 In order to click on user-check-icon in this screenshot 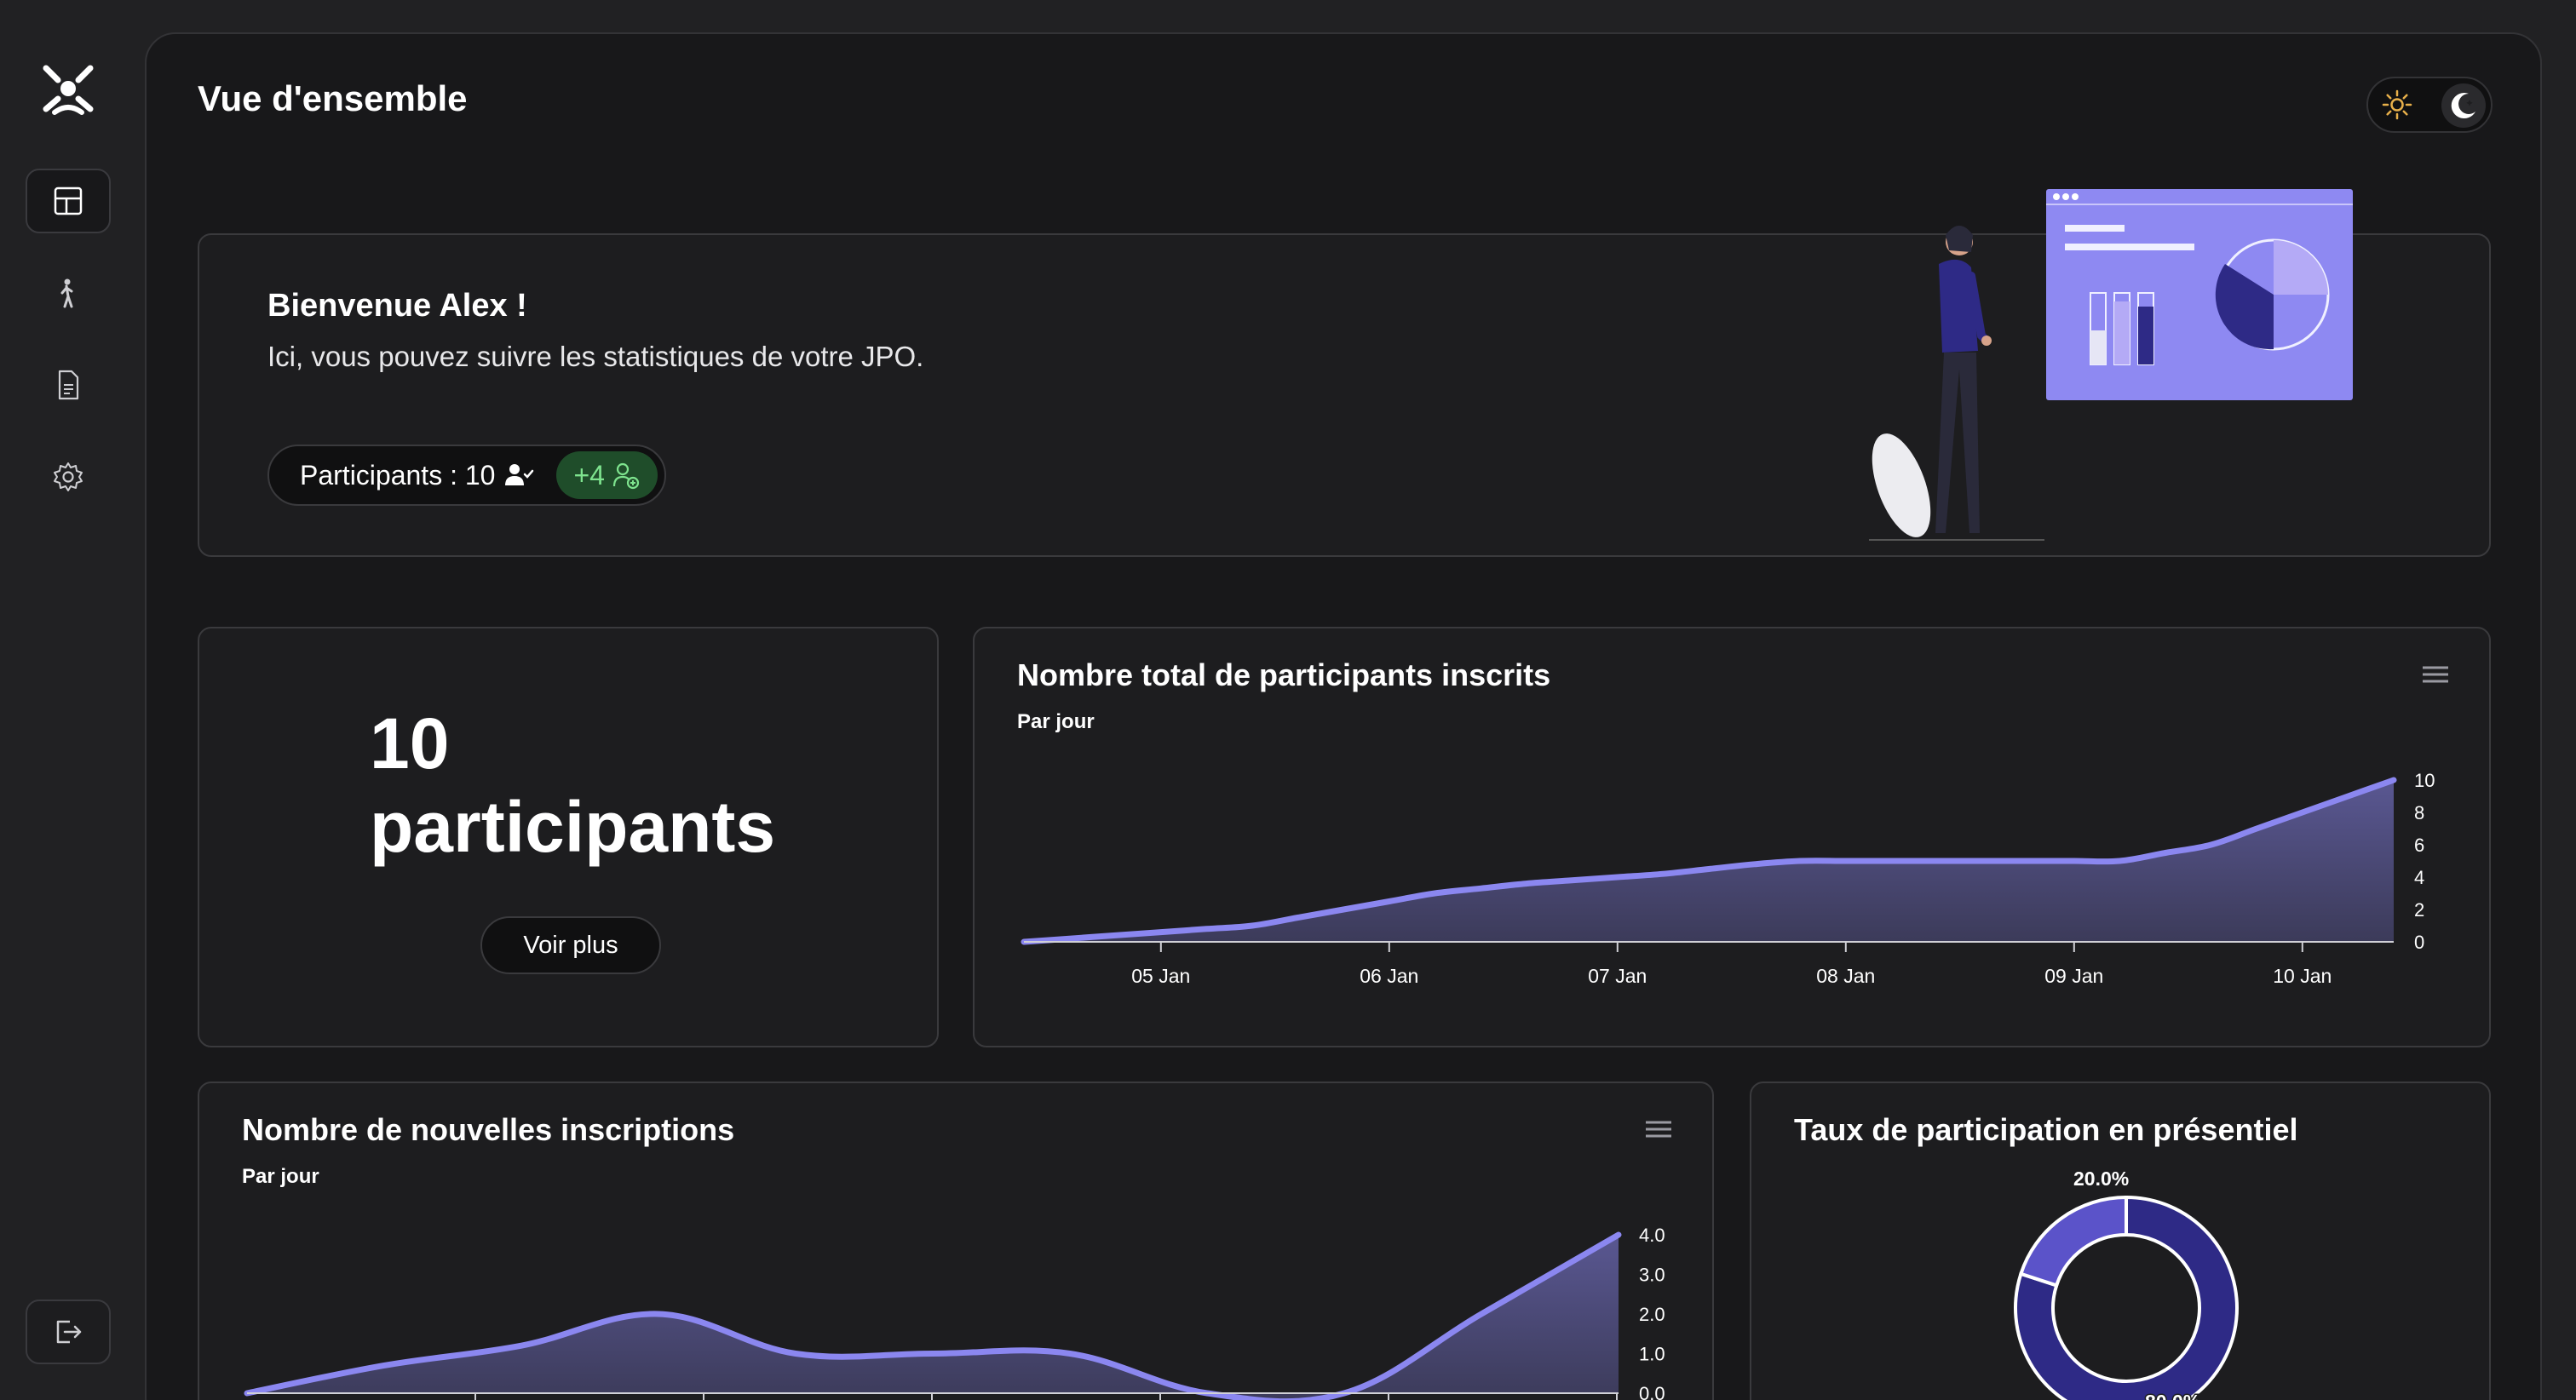, I will do `click(520, 474)`.